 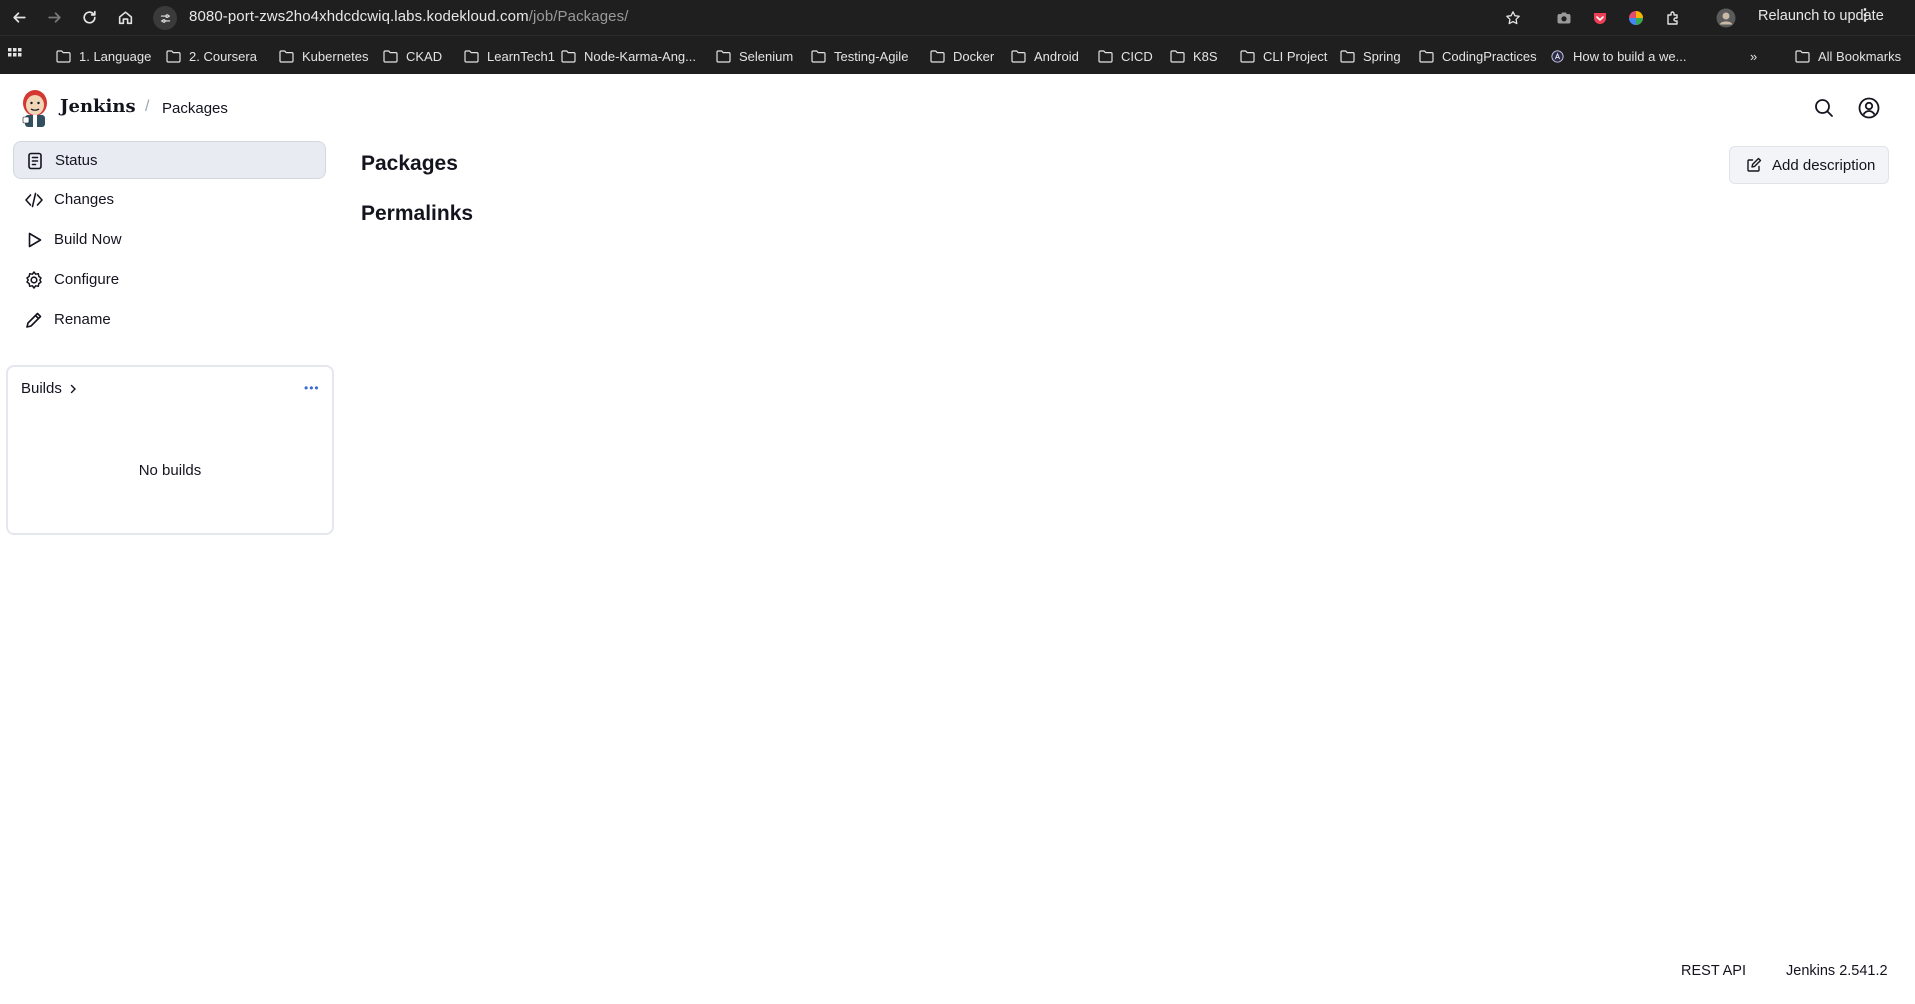 I want to click on bookmark-item: Kubernetes, so click(x=324, y=56).